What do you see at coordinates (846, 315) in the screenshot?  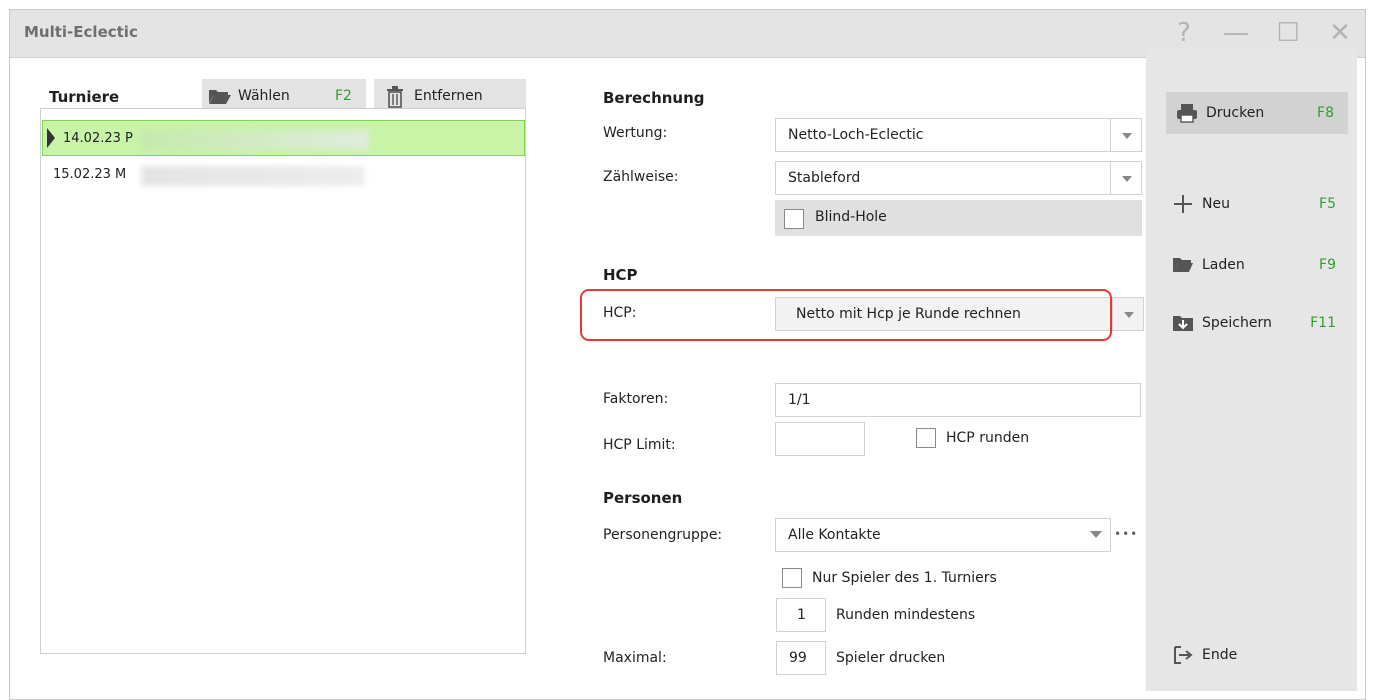 I see `highlight-frame` at bounding box center [846, 315].